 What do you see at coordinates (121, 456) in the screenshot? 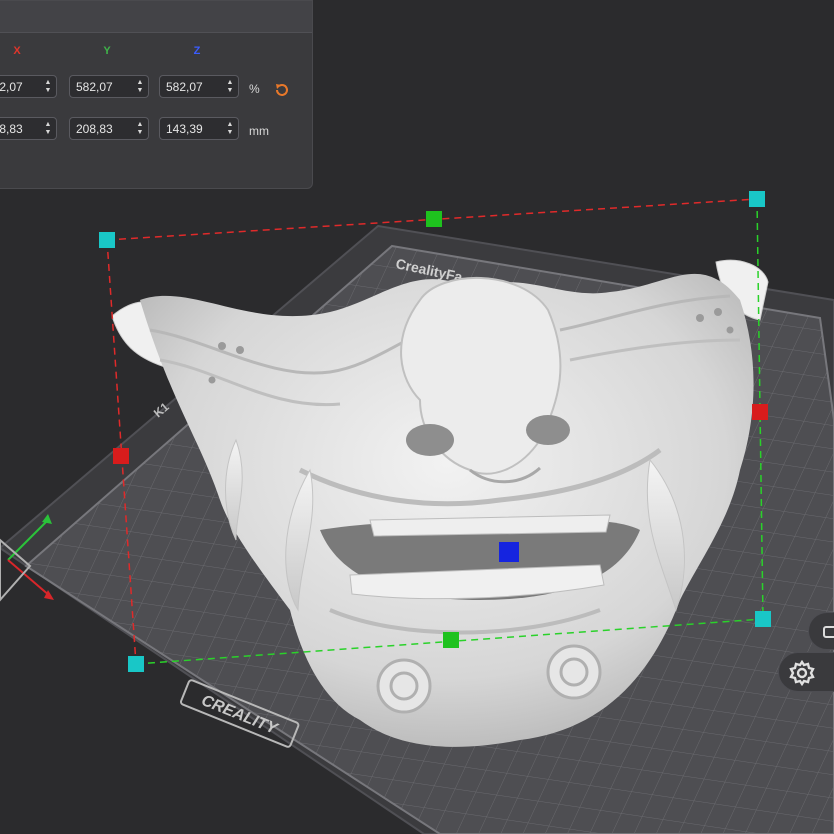
I see `x-handle-left` at bounding box center [121, 456].